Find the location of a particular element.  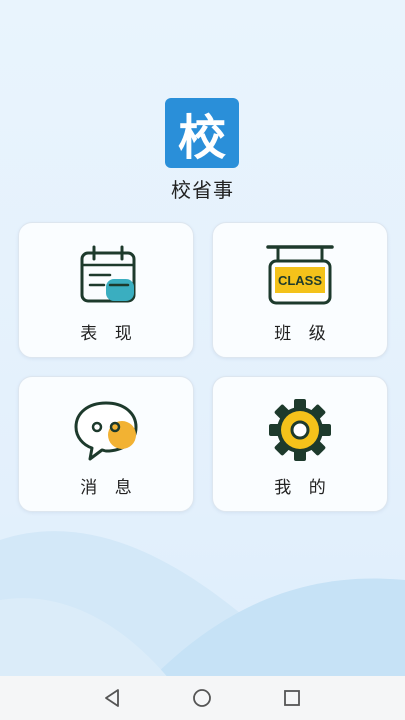

home-circle-icon is located at coordinates (202, 698).